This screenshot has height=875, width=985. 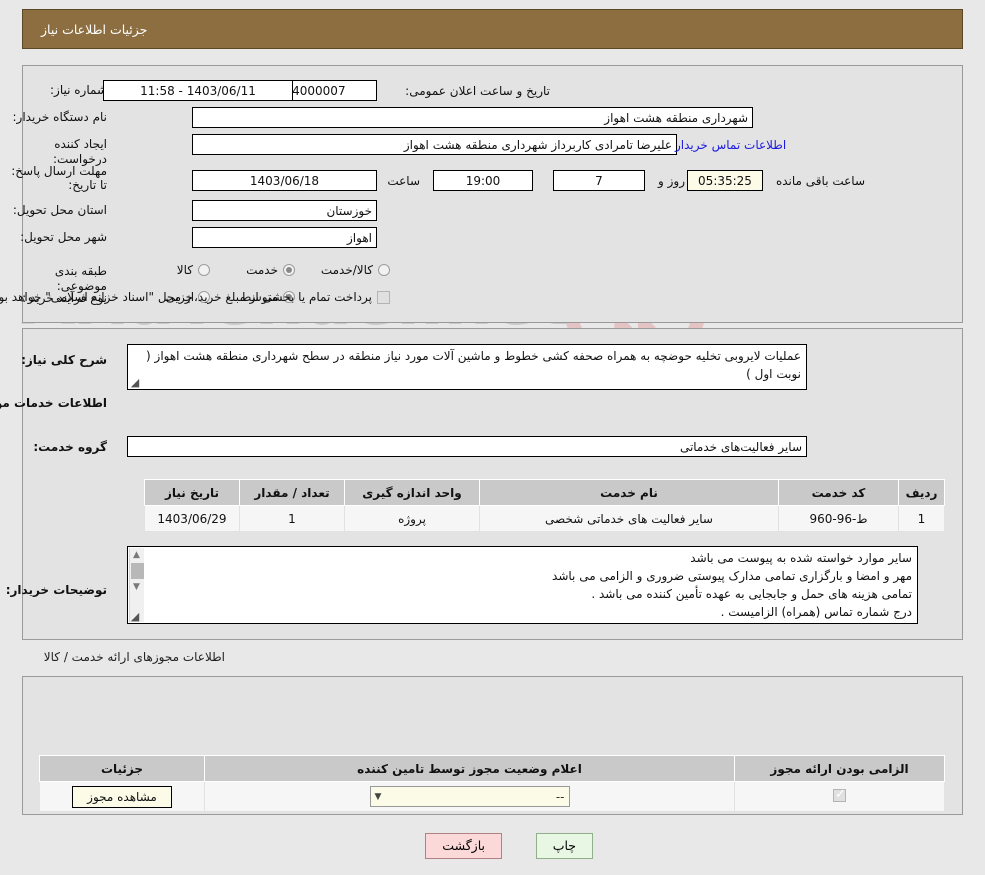 What do you see at coordinates (63, 237) in the screenshot?
I see `city-label: شهر محل تحویل:` at bounding box center [63, 237].